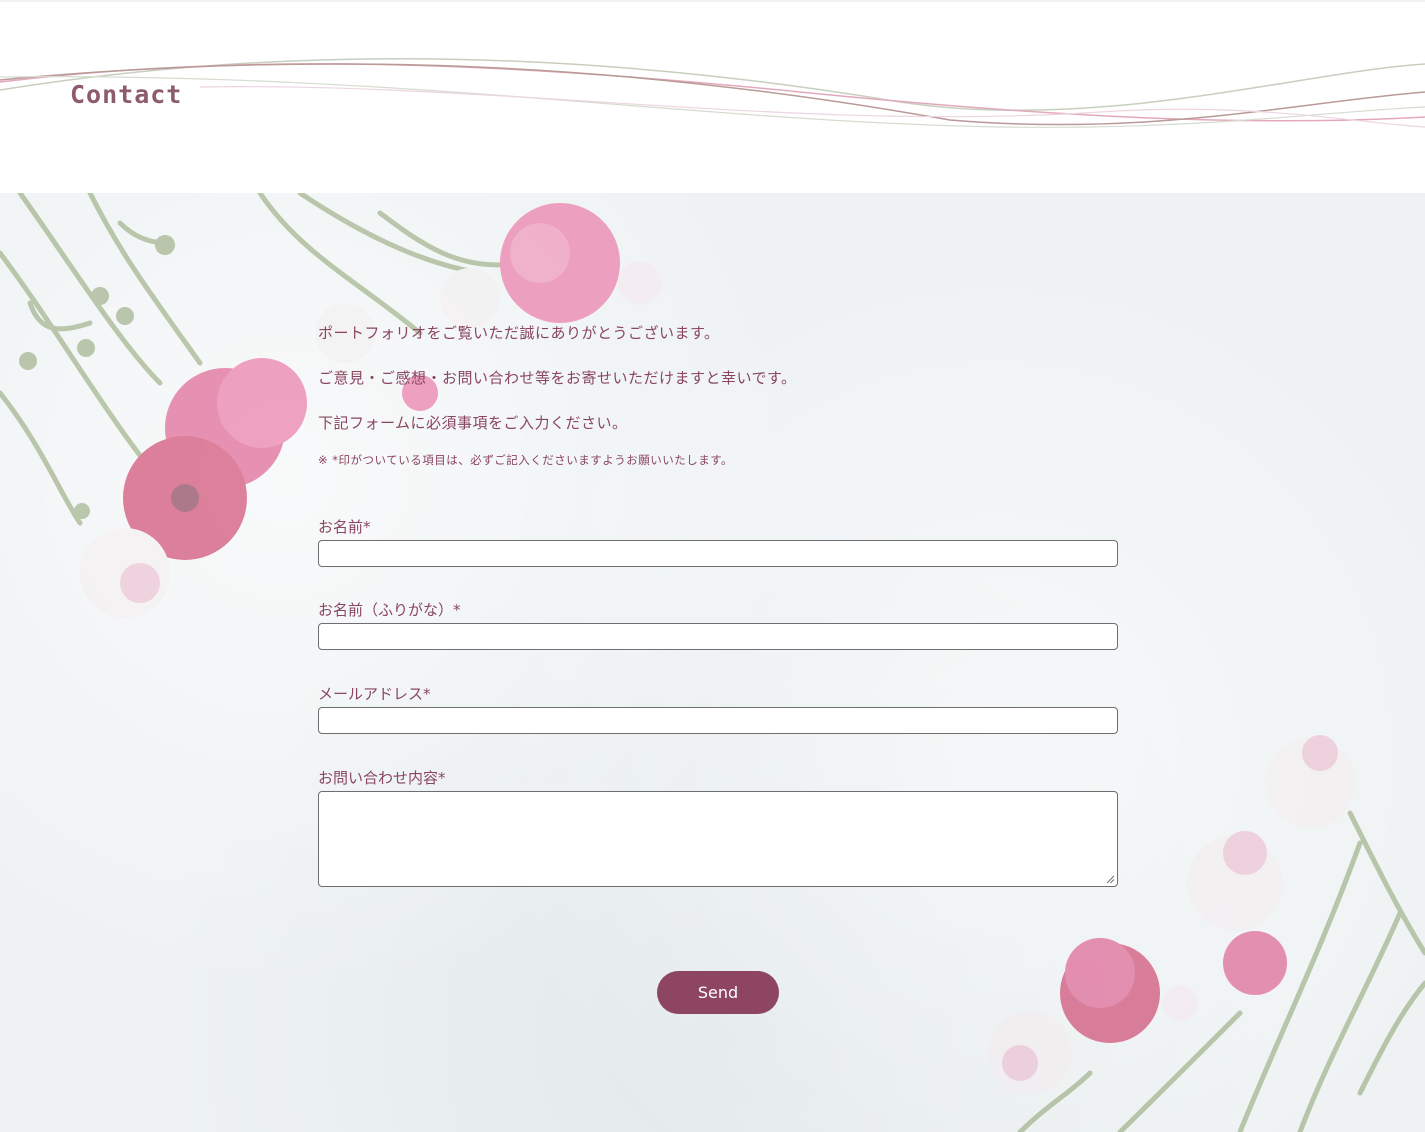 The image size is (1425, 1132). Describe the element at coordinates (718, 553) in the screenshot. I see `name-input` at that location.